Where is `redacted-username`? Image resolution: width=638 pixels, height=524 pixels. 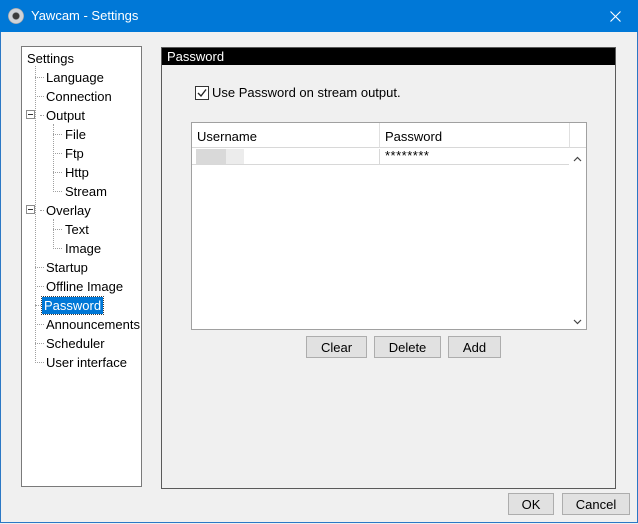
redacted-username is located at coordinates (220, 156).